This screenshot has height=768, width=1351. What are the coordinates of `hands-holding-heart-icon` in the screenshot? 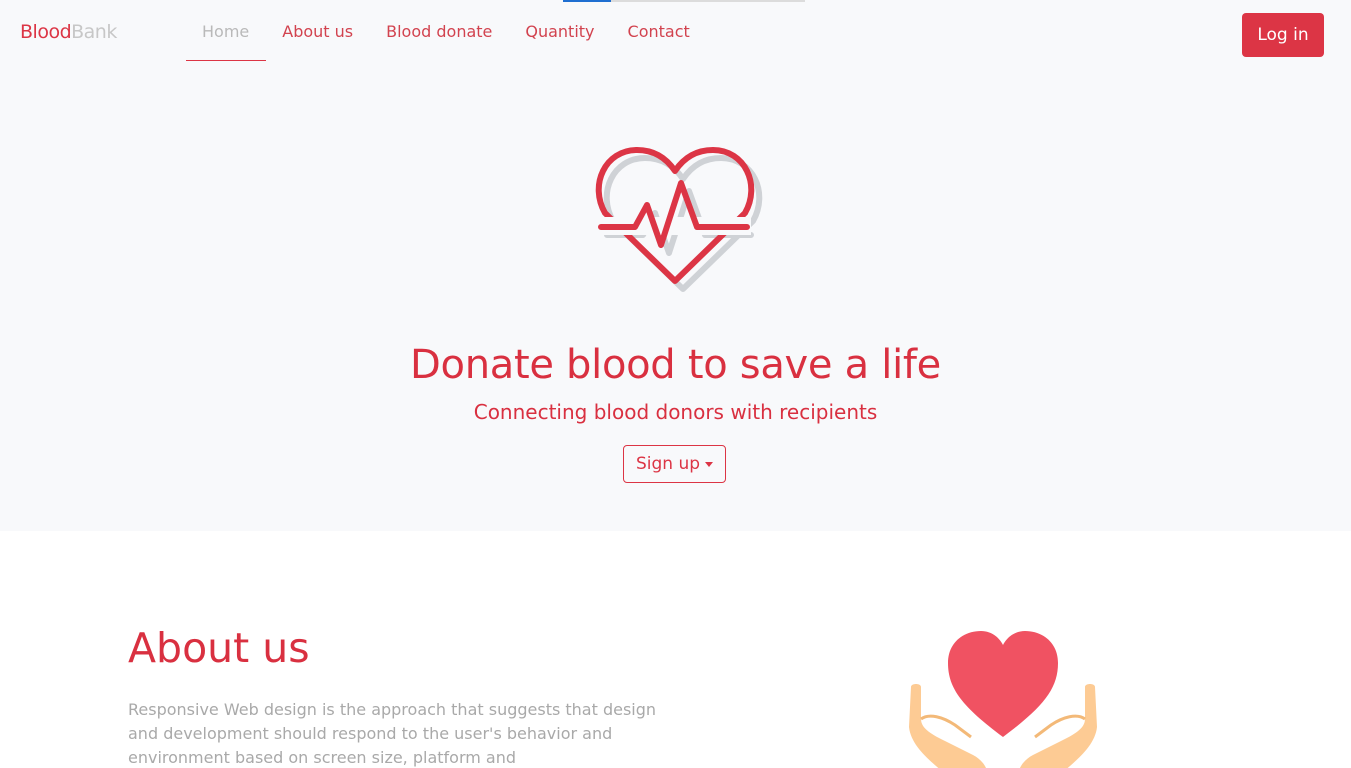 It's located at (1003, 699).